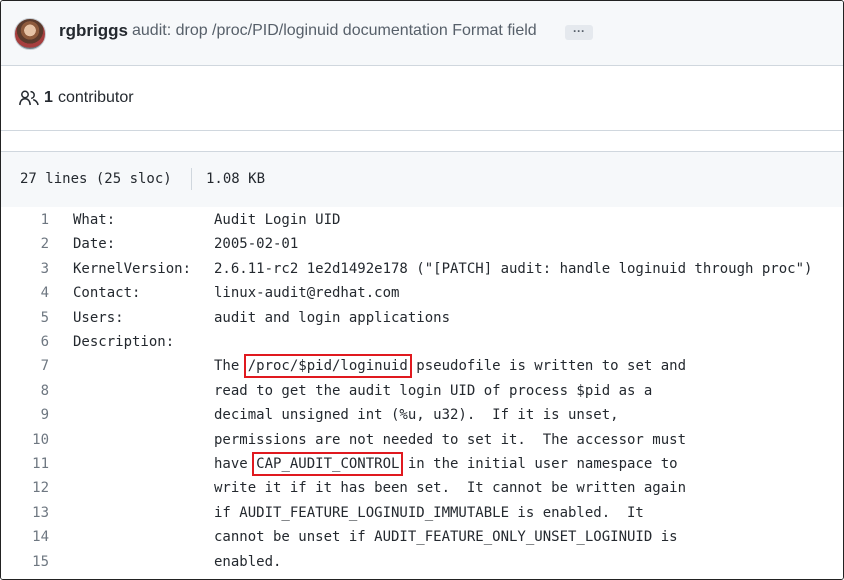 The image size is (844, 580). I want to click on line-number: 14, so click(25, 537).